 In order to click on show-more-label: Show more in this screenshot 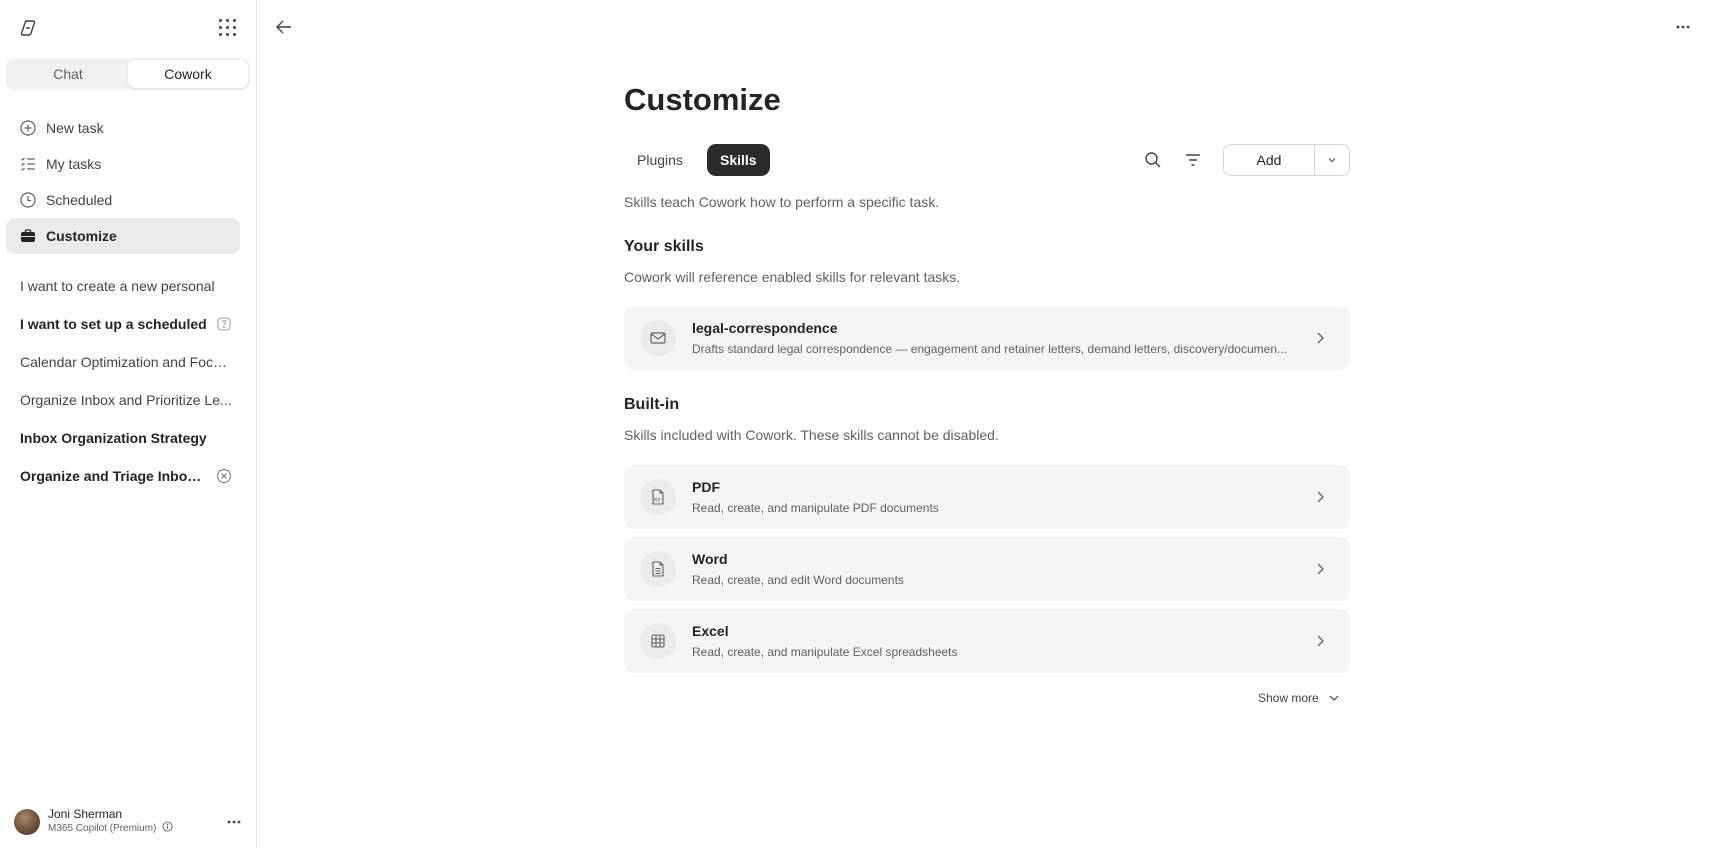, I will do `click(1288, 698)`.